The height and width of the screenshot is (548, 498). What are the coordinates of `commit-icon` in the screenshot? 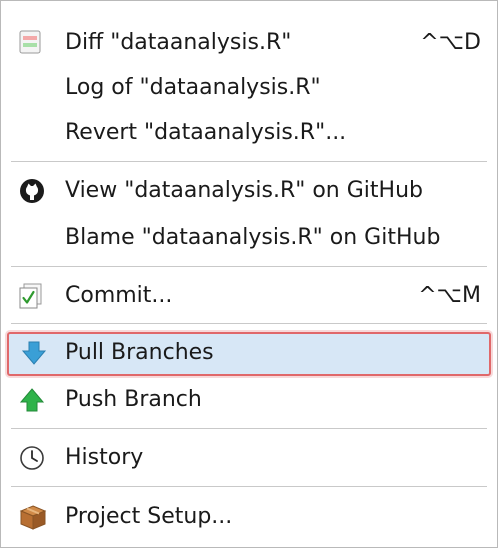 It's located at (32, 296).